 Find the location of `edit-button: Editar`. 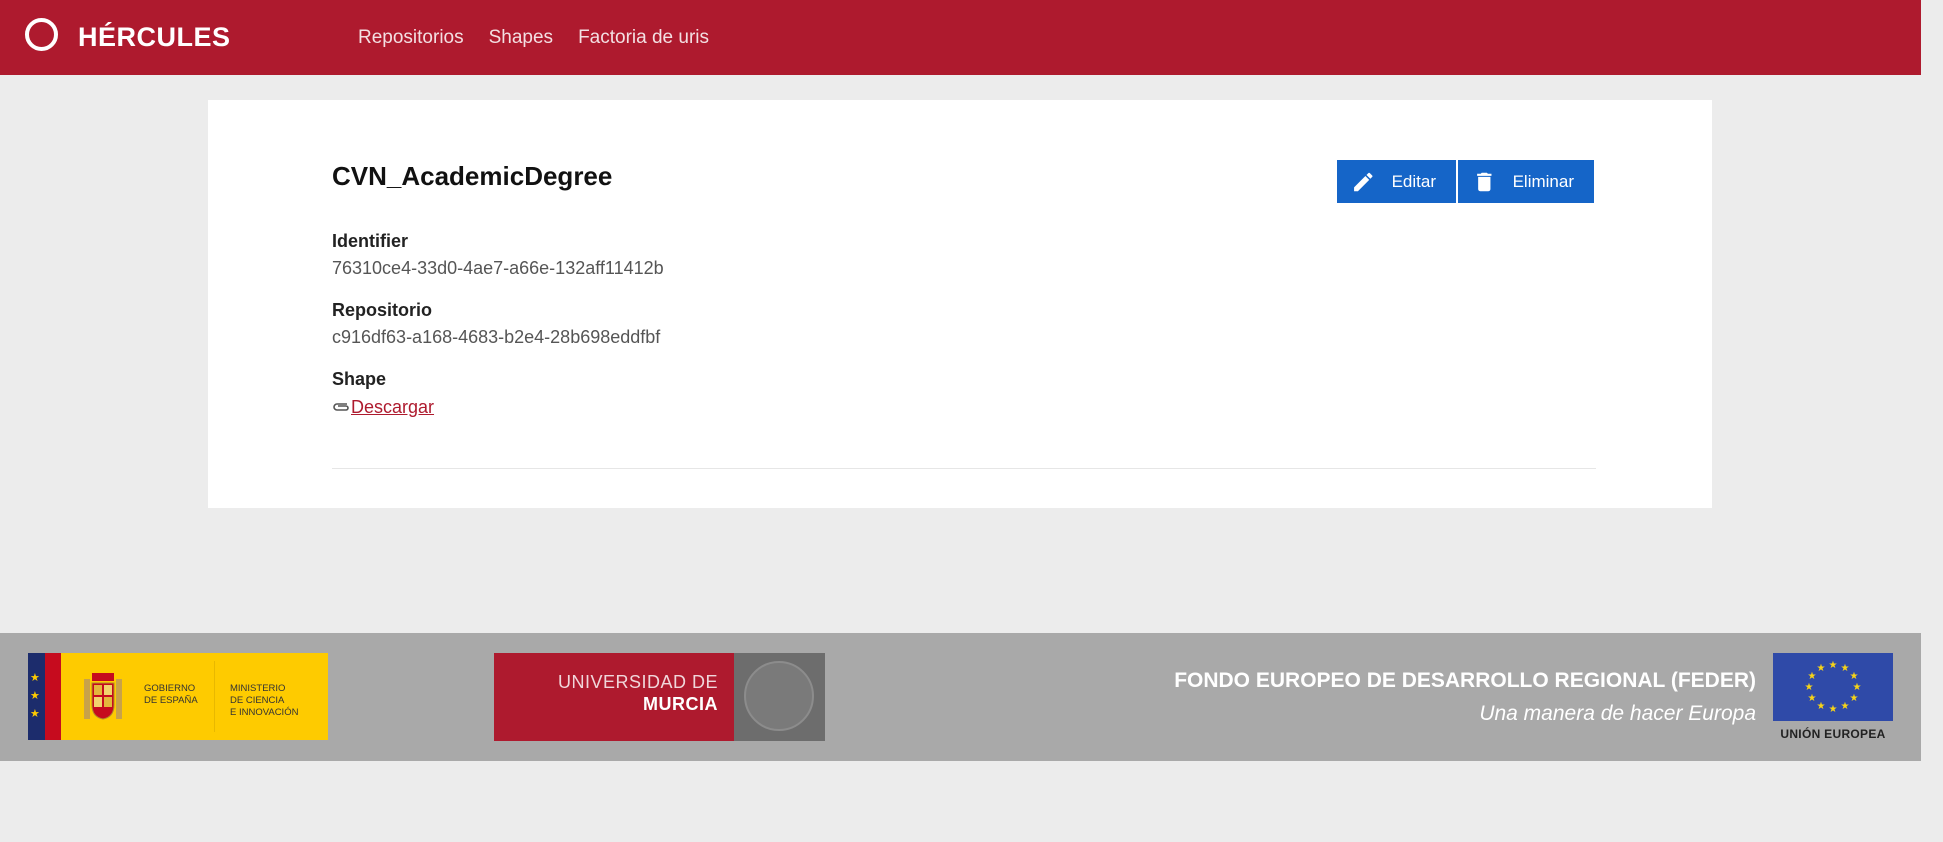

edit-button: Editar is located at coordinates (1396, 181).